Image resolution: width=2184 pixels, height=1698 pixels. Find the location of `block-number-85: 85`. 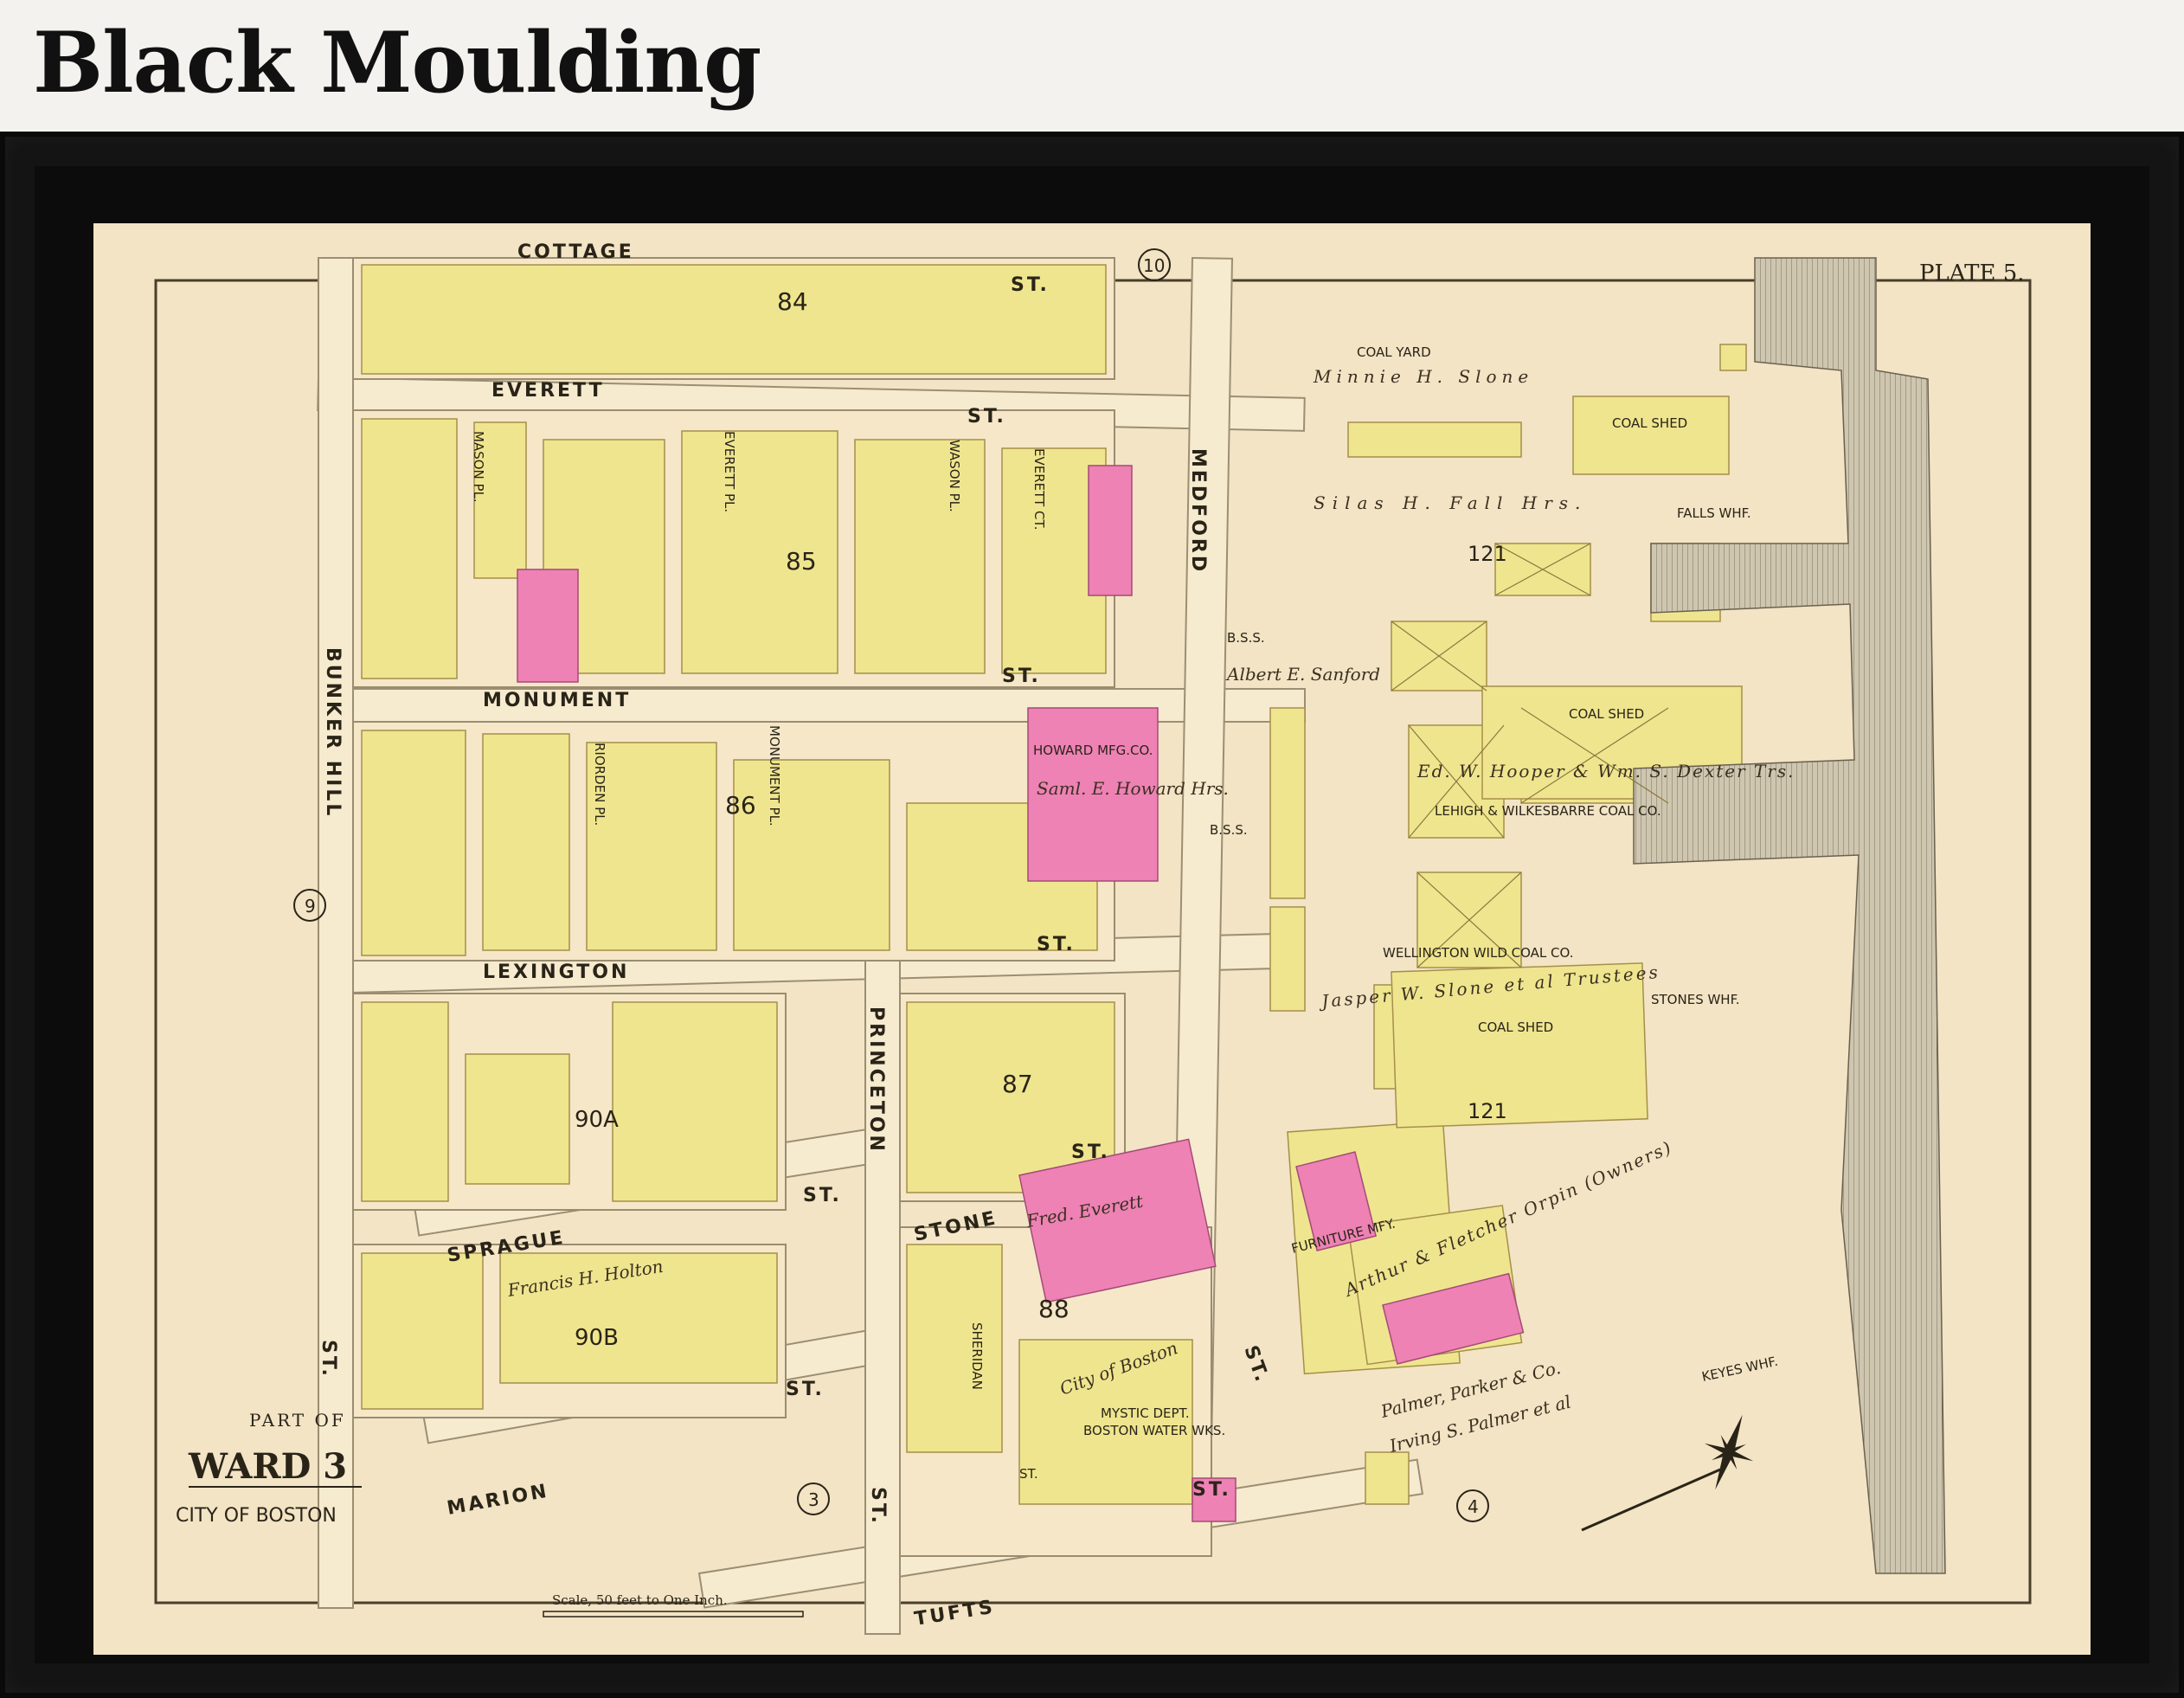

block-number-85: 85 is located at coordinates (801, 561).